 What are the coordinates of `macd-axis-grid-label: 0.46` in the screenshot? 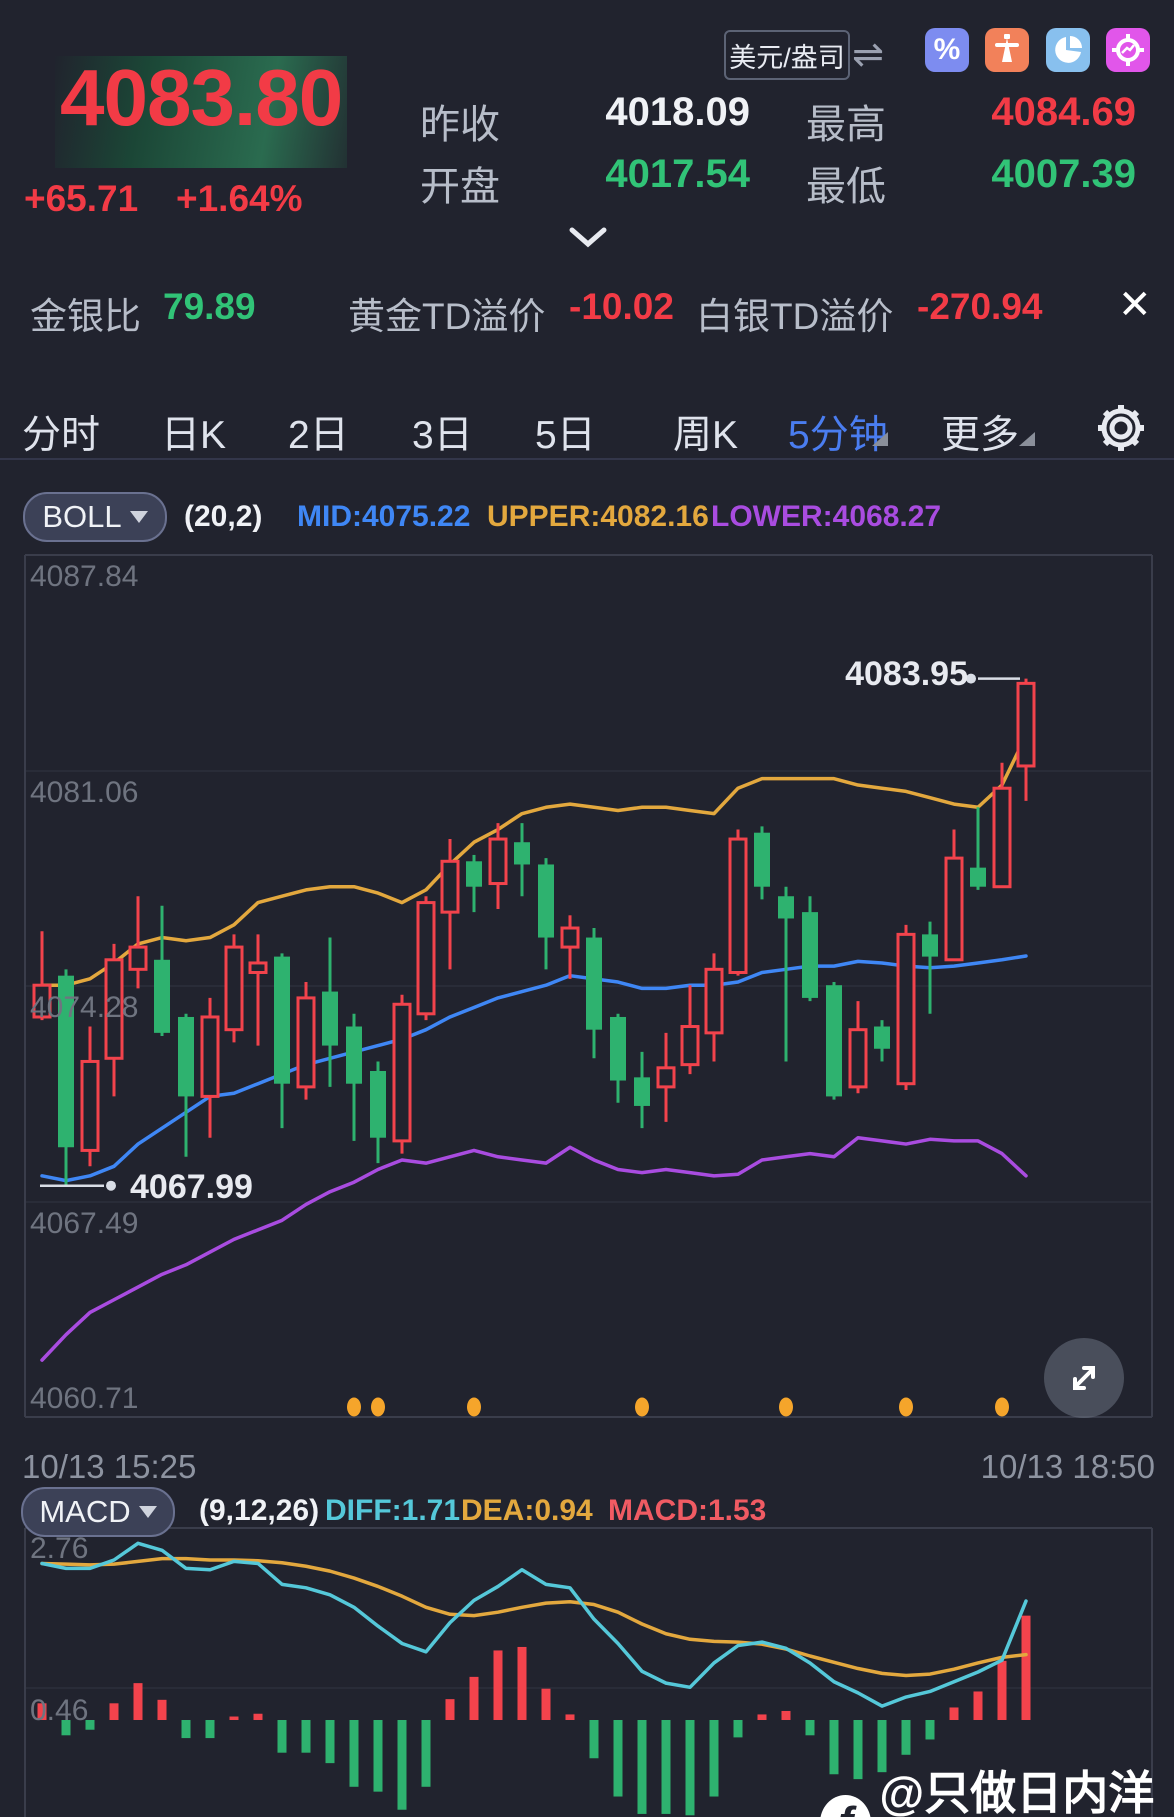 It's located at (59, 1710).